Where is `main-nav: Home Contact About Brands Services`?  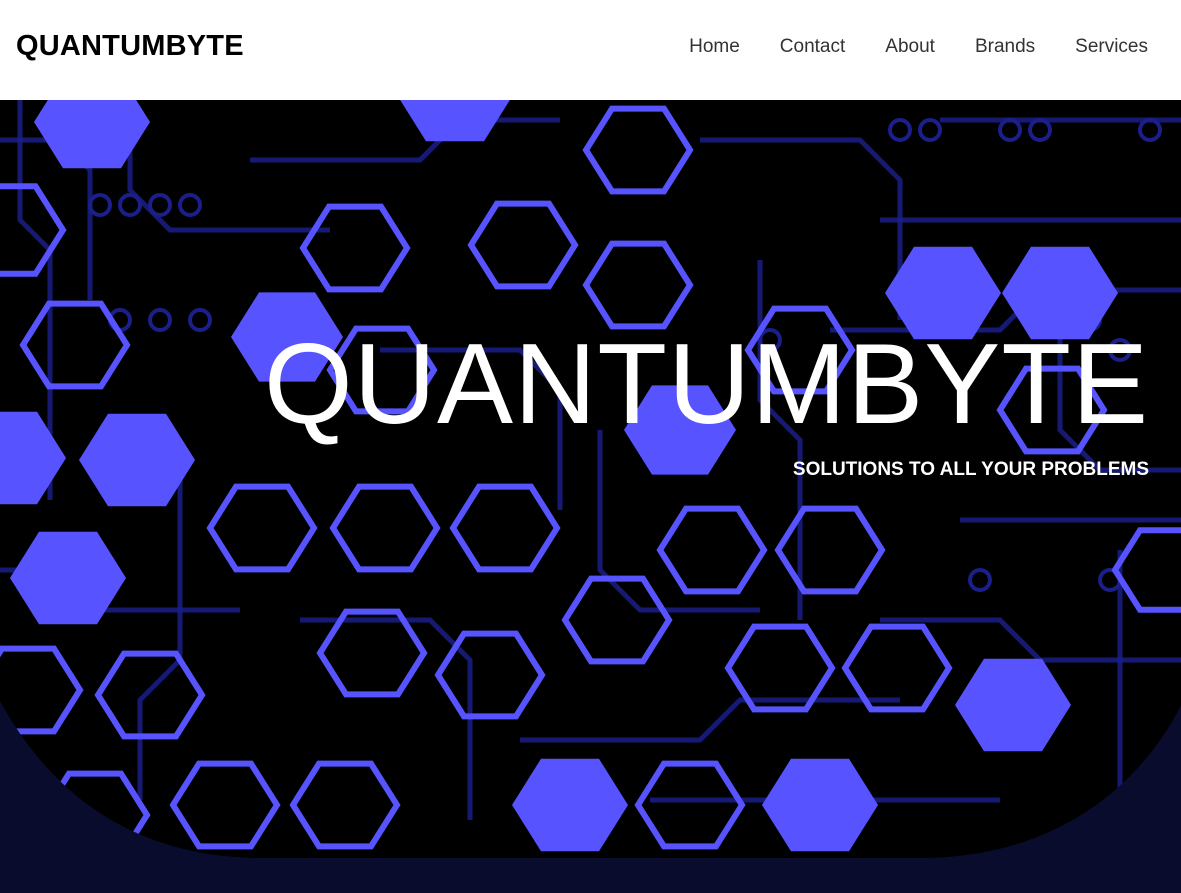 main-nav: Home Contact About Brands Services is located at coordinates (918, 47).